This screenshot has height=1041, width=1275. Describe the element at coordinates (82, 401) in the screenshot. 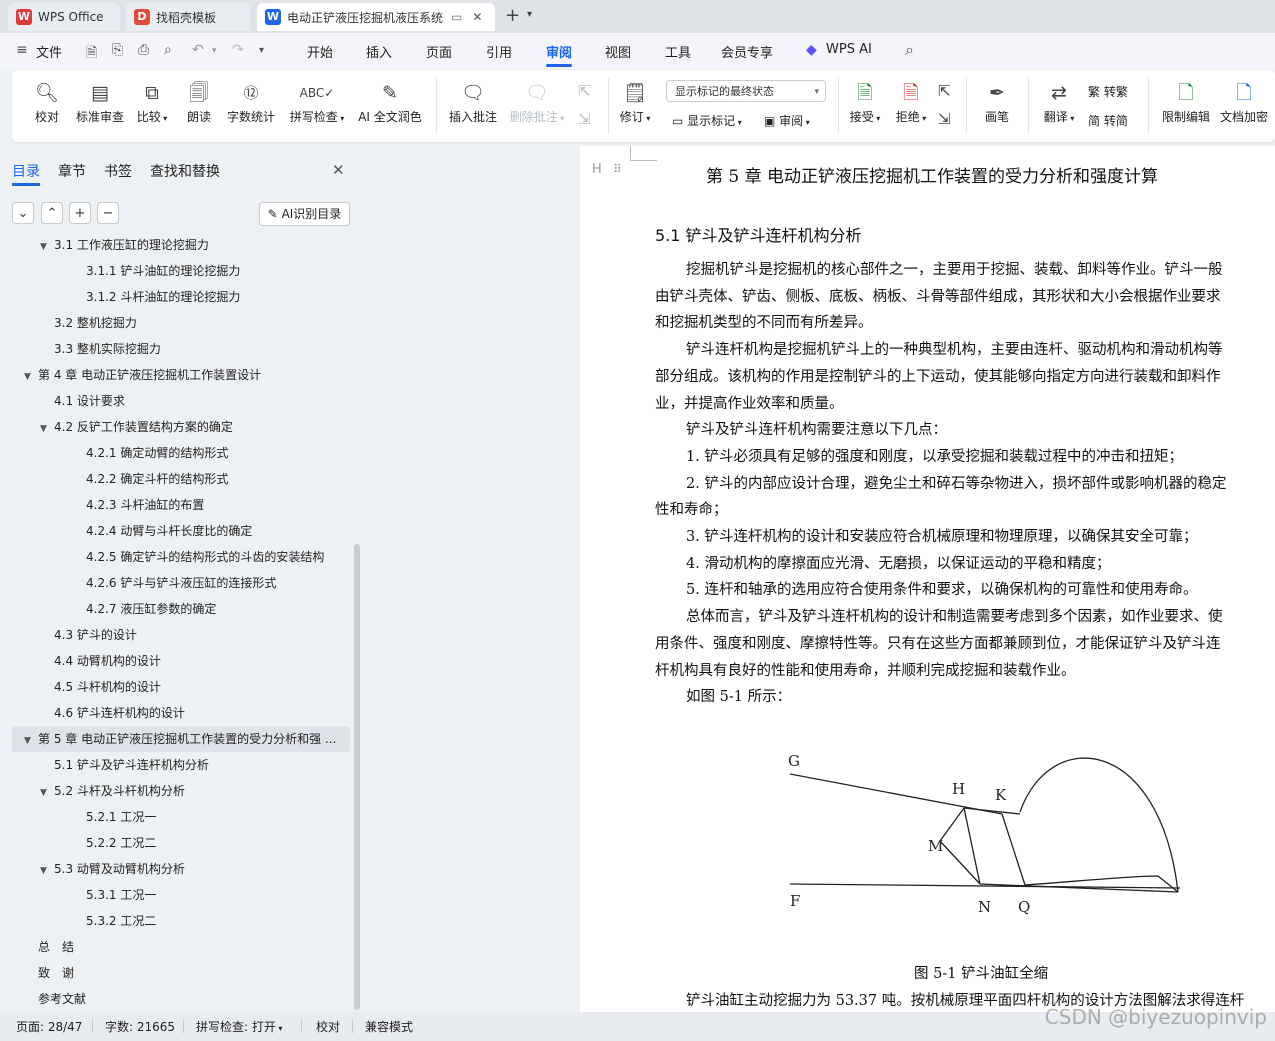

I see `toc-item: 4.1 设计要求` at that location.